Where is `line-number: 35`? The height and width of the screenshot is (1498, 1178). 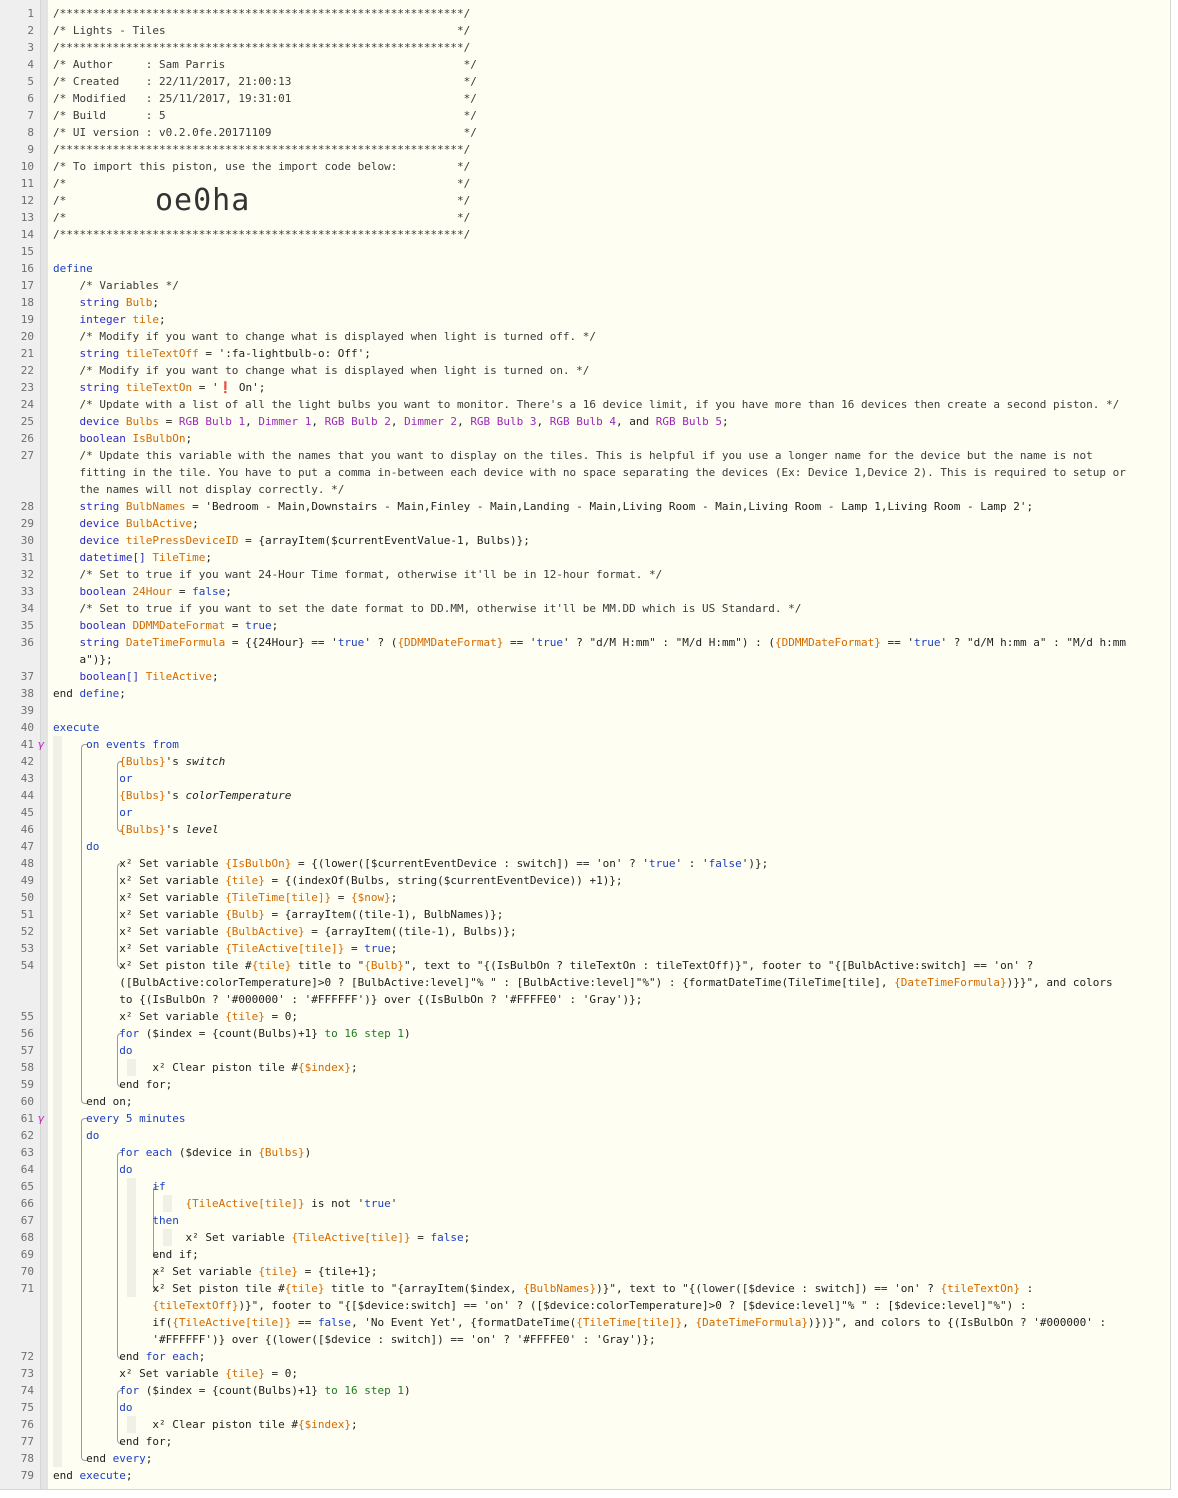 line-number: 35 is located at coordinates (27, 625).